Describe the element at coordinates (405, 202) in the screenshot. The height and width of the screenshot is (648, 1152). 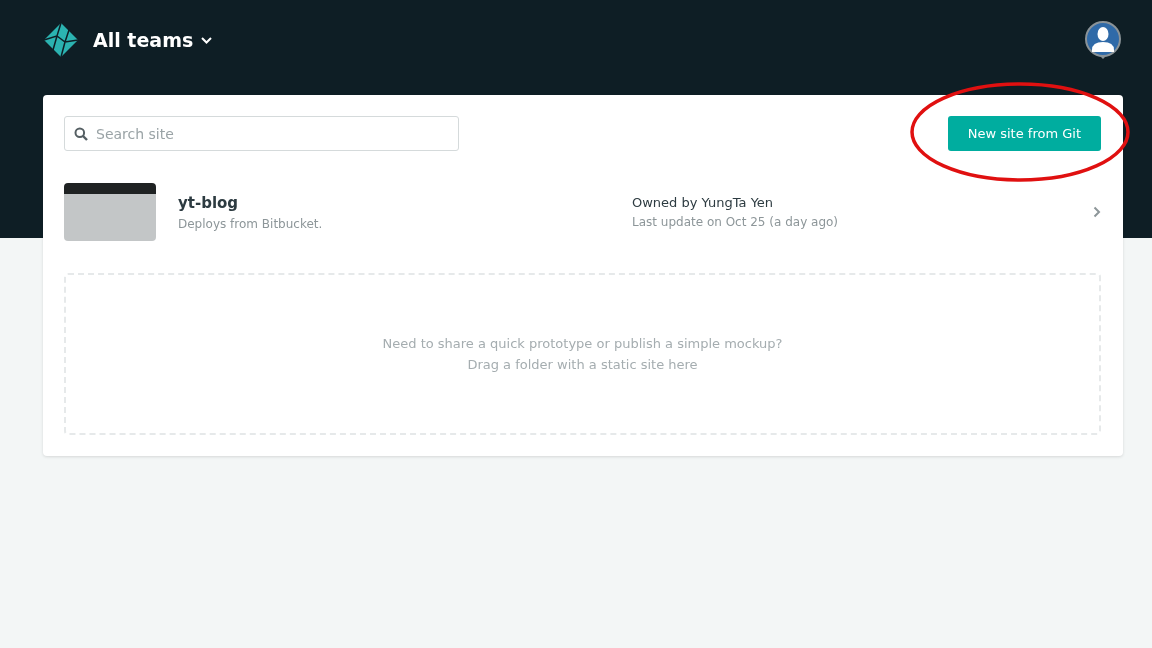
I see `site-name: yt-blog` at that location.